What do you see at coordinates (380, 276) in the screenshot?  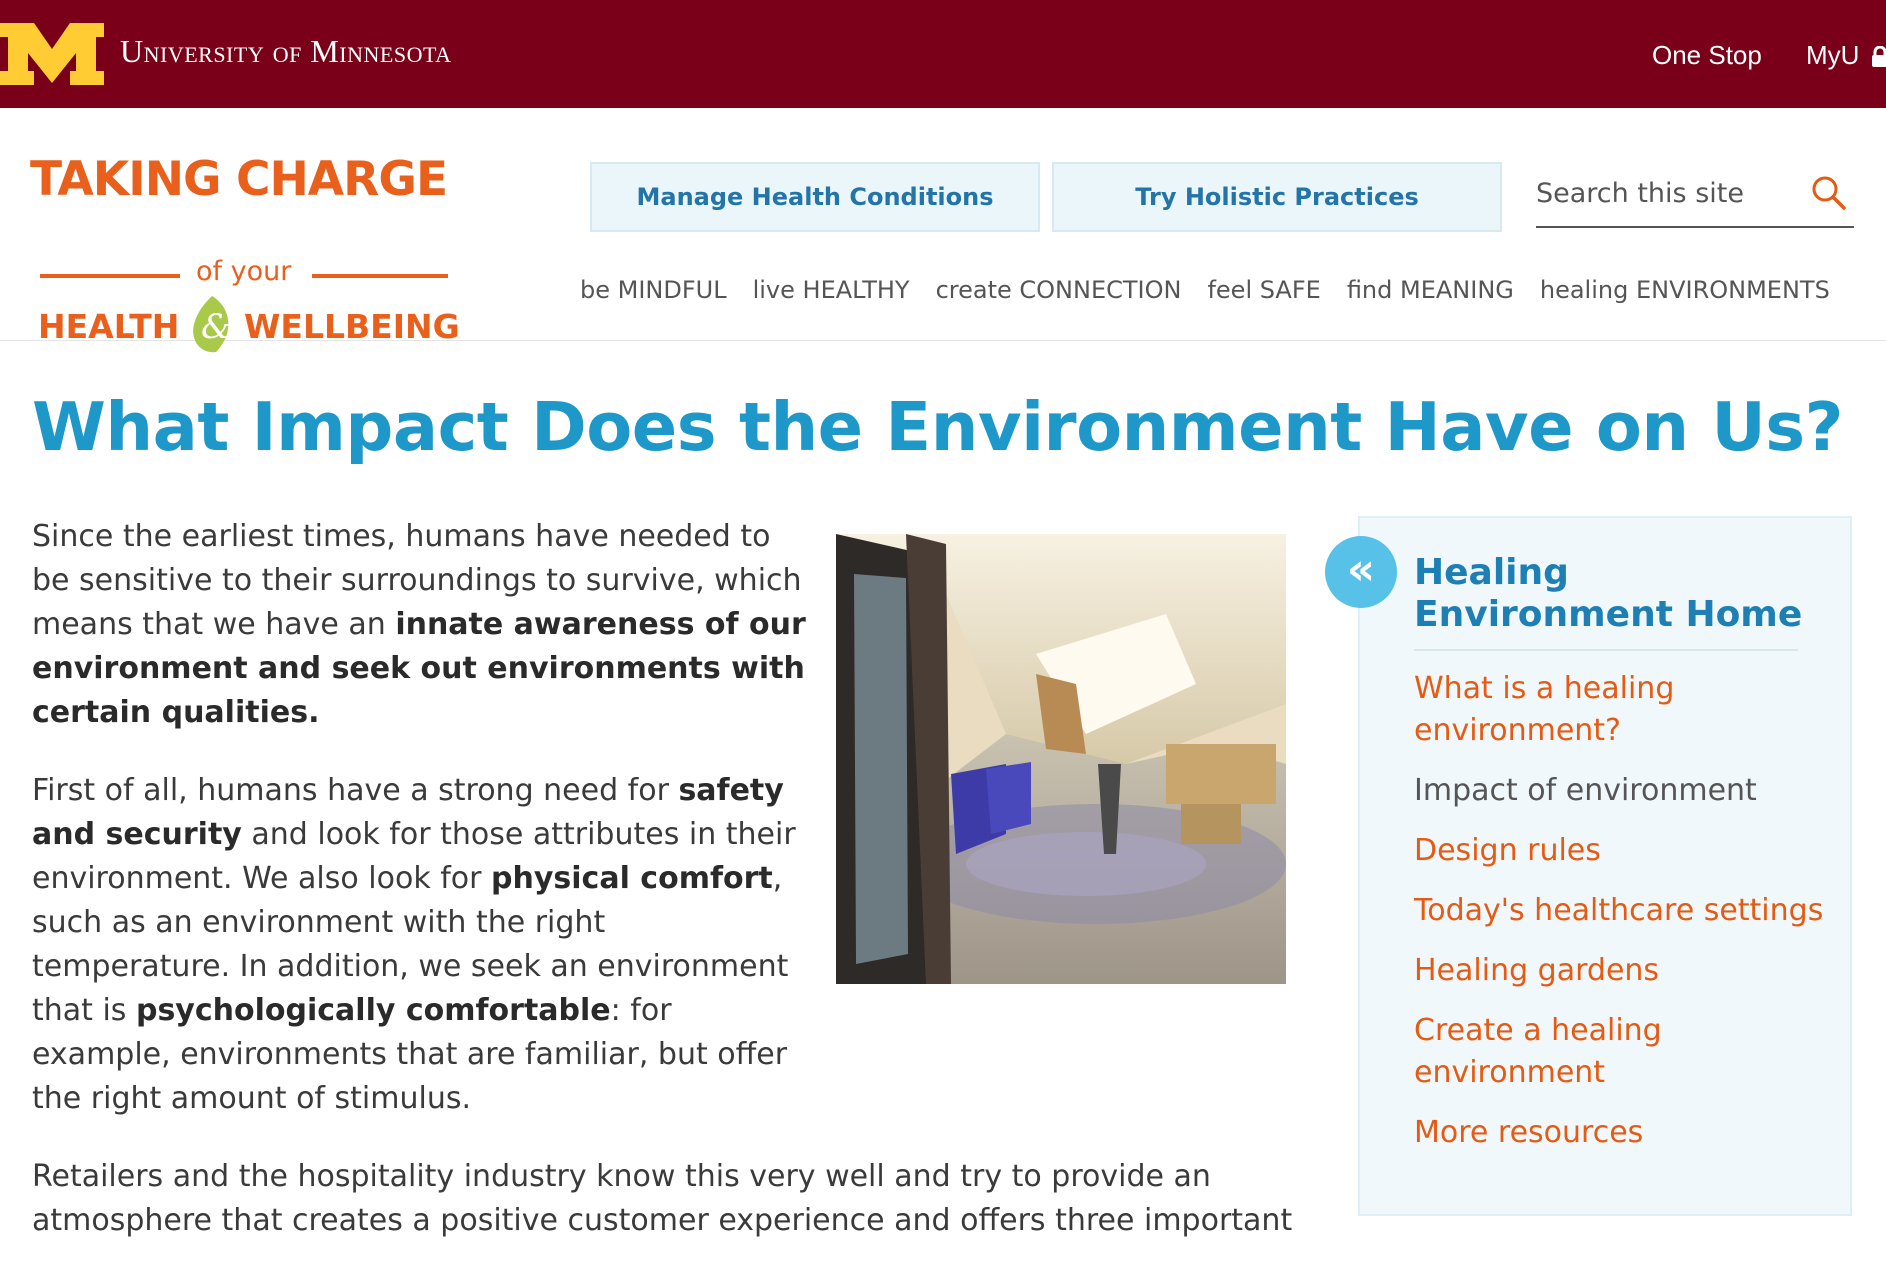 I see `logo-rule-right` at bounding box center [380, 276].